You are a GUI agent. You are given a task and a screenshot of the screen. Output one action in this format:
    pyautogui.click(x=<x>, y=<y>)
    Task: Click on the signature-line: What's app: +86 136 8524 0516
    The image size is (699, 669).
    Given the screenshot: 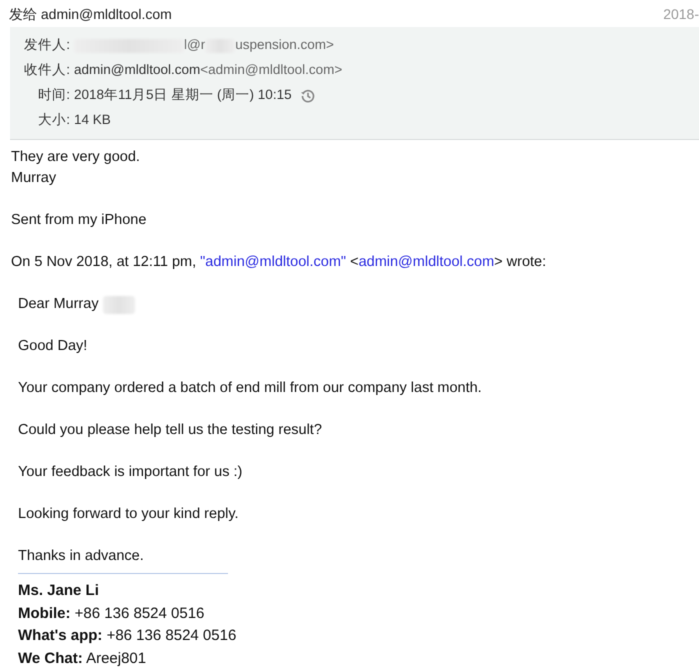 What is the action you would take?
    pyautogui.click(x=128, y=636)
    